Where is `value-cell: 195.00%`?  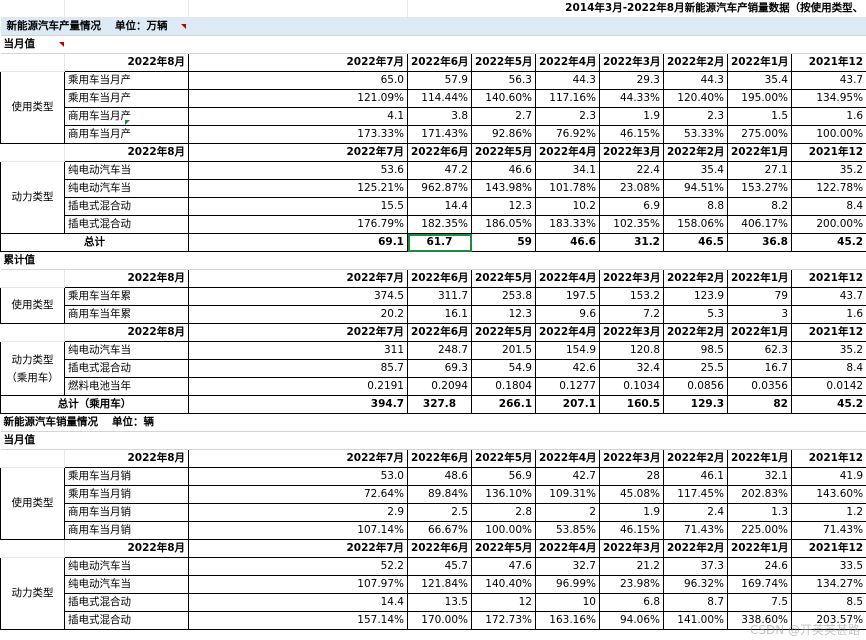
value-cell: 195.00% is located at coordinates (759, 98).